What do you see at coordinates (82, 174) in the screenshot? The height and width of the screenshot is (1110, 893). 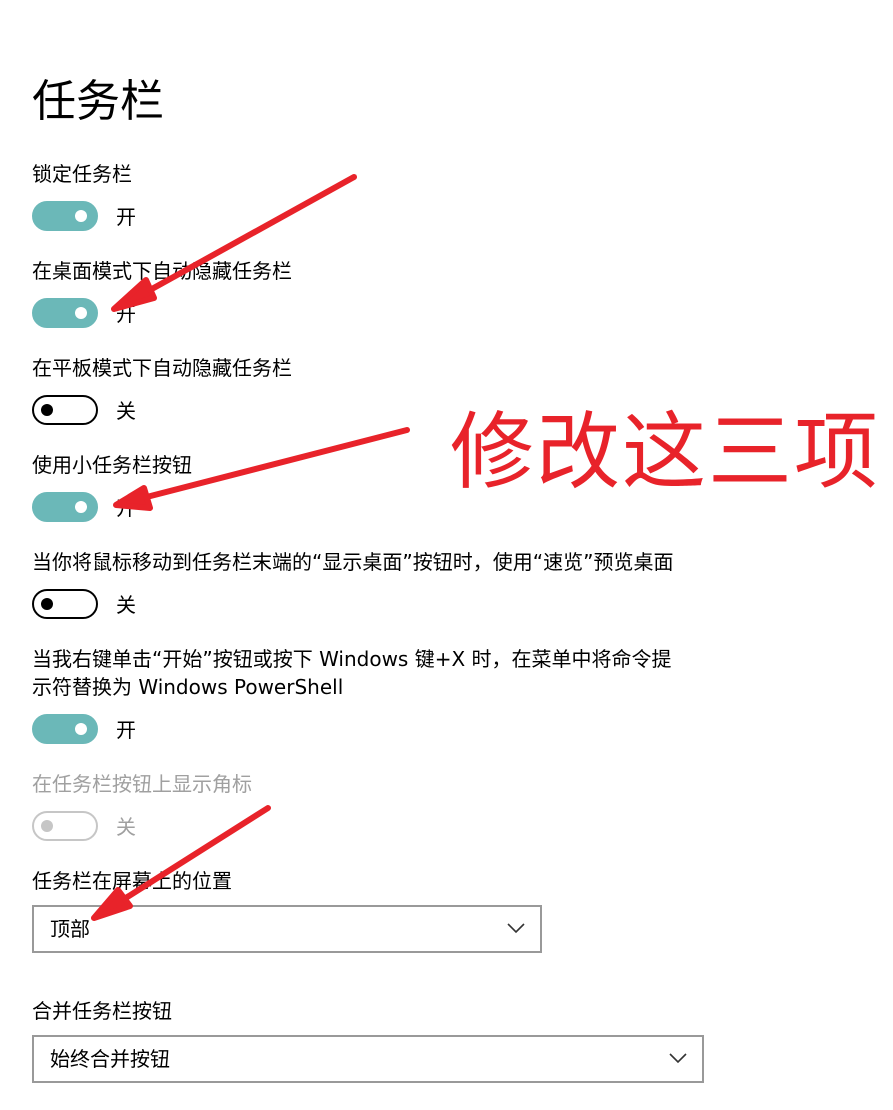 I see `lock-taskbar-label: 锁定任务栏` at bounding box center [82, 174].